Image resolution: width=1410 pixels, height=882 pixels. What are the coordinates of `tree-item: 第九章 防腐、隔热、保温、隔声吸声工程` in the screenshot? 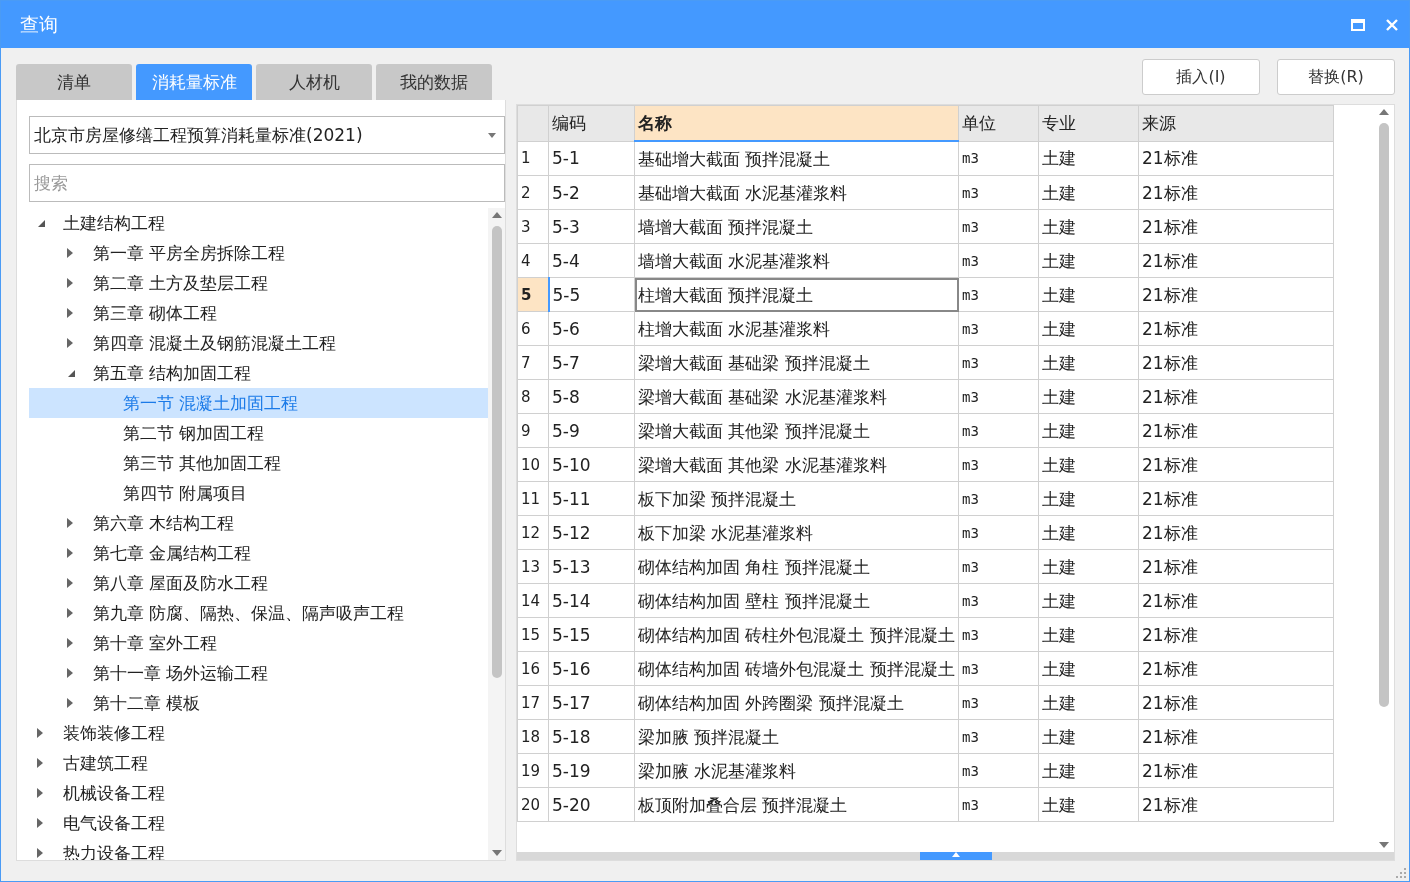 It's located at (258, 613).